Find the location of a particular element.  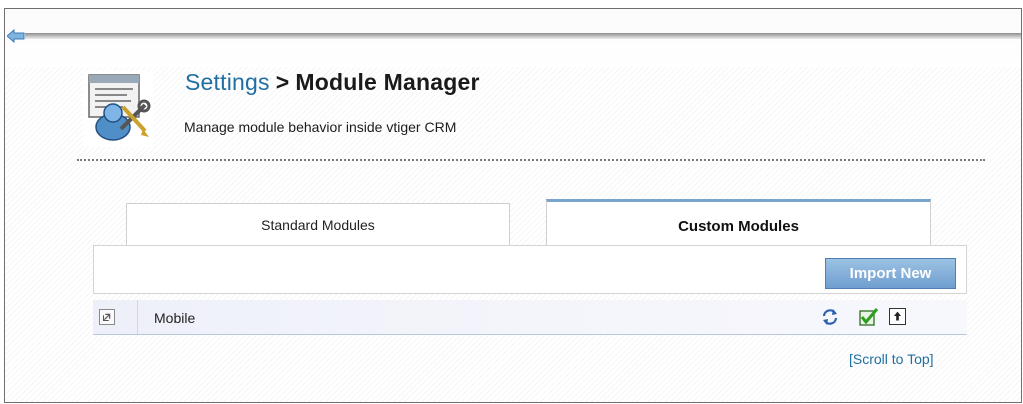

module-name: Mobile is located at coordinates (175, 318).